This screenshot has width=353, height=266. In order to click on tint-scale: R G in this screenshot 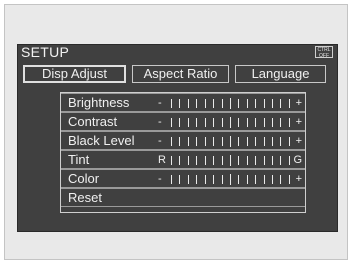, I will do `click(230, 160)`.